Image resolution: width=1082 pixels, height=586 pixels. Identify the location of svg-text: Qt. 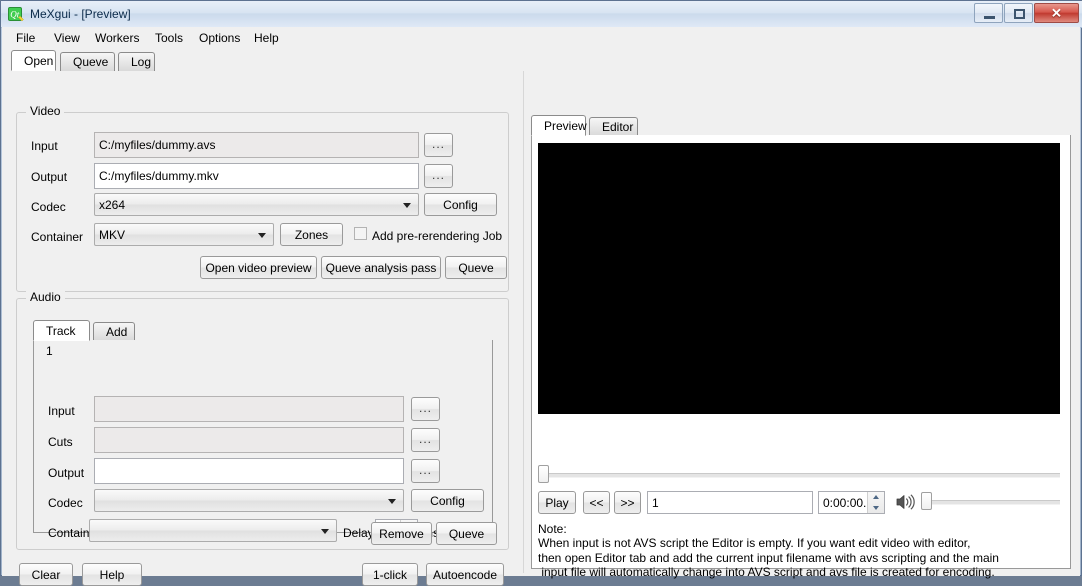
(14, 15).